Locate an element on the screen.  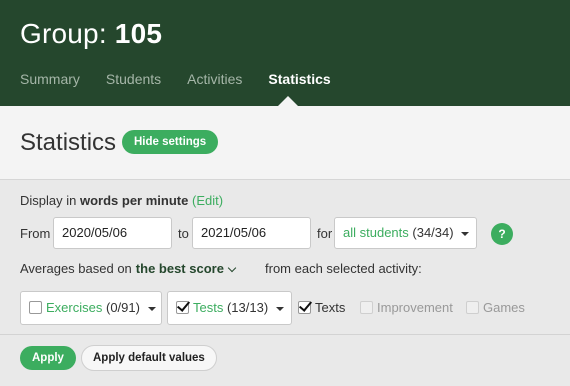
averages-mode-value: the best score is located at coordinates (179, 268).